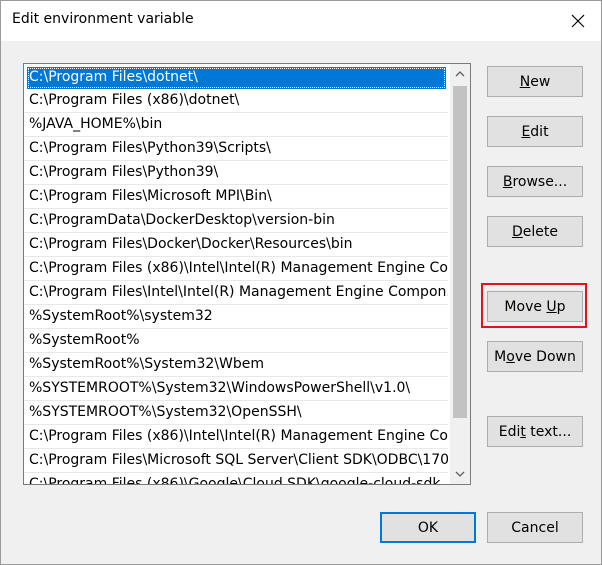 This screenshot has width=602, height=565. I want to click on close-button, so click(578, 21).